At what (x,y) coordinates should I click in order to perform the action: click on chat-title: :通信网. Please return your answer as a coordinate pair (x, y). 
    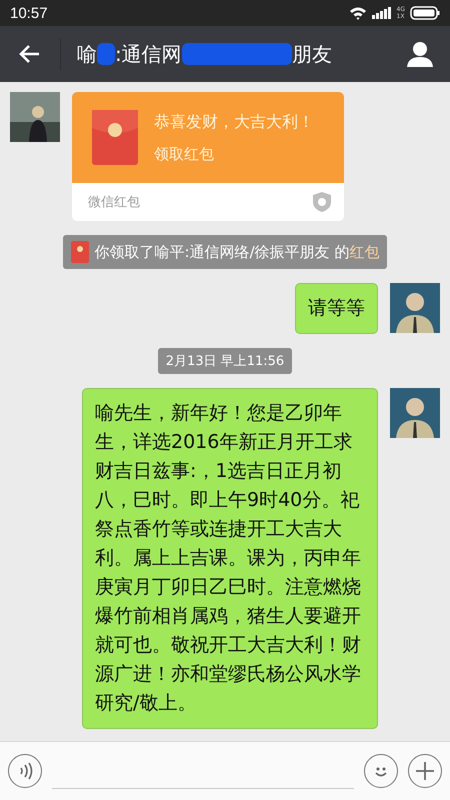
    Looking at the image, I should click on (148, 54).